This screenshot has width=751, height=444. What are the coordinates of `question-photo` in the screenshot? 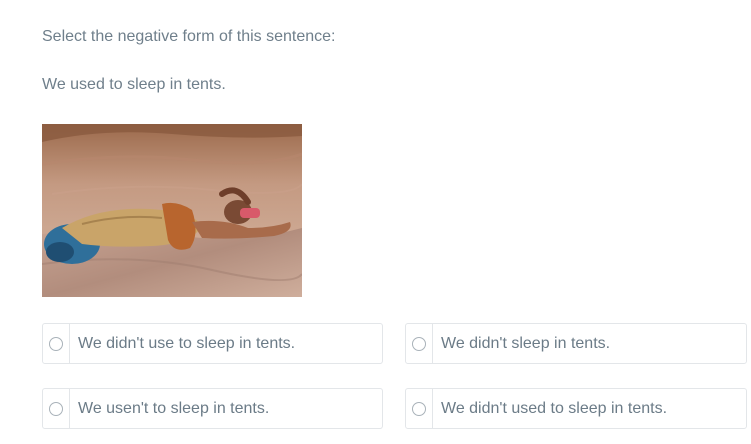 It's located at (172, 210).